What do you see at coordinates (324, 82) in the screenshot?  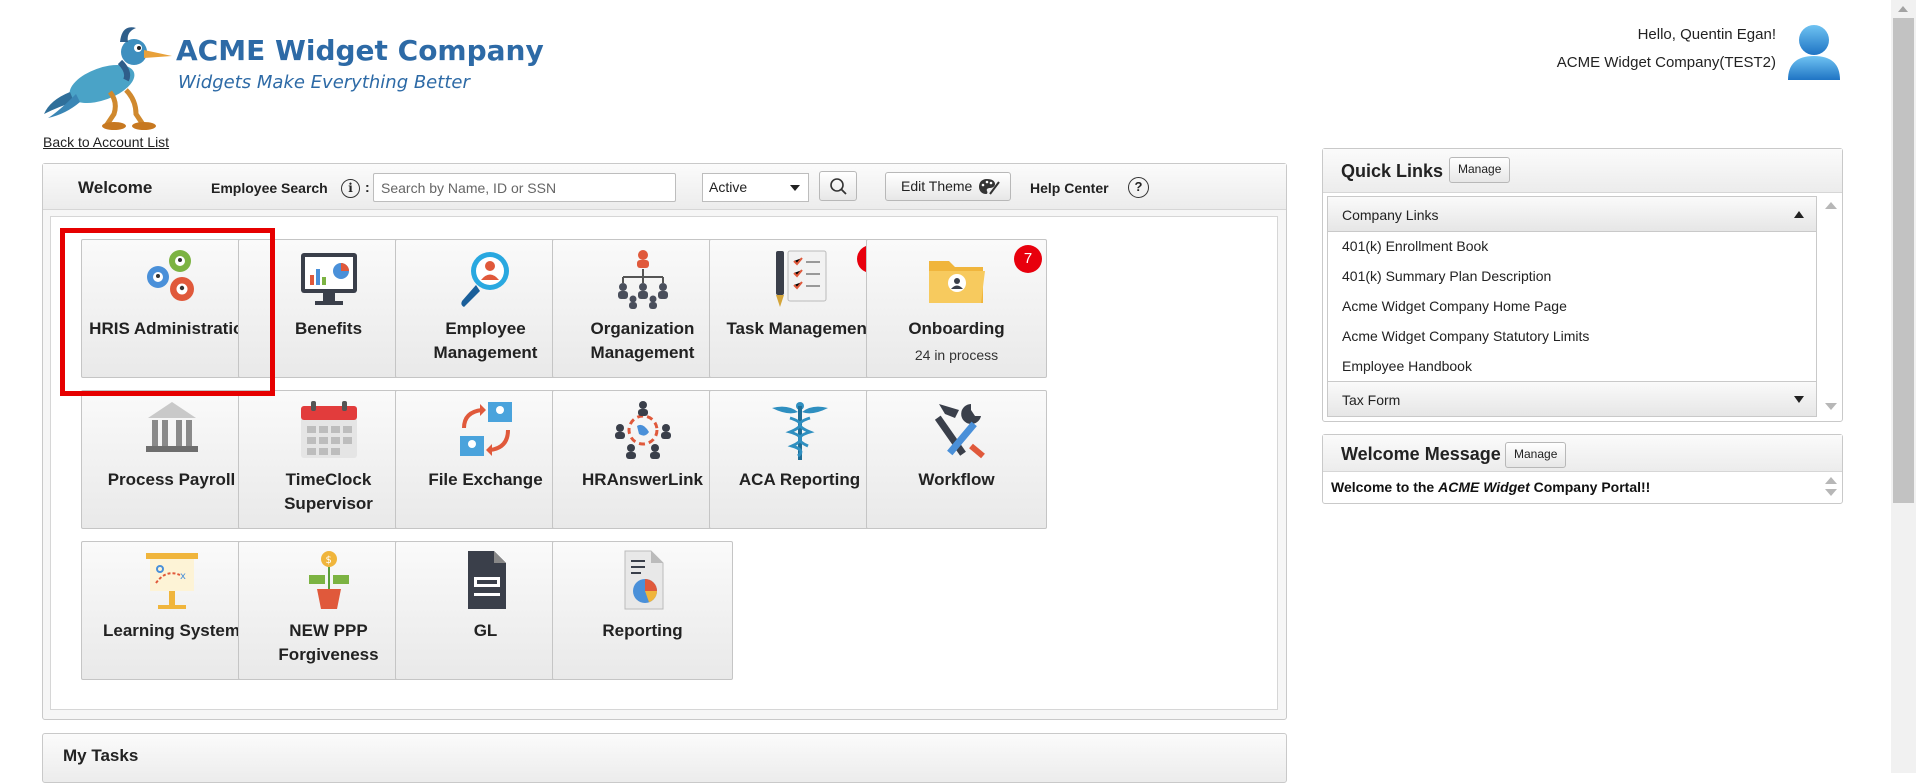 I see `brand-tagline: Widgets Make Everything Better` at bounding box center [324, 82].